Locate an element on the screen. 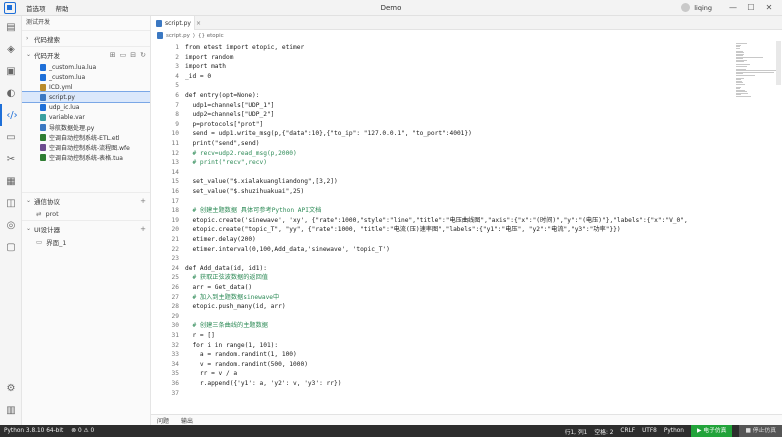 Image resolution: width=782 pixels, height=437 pixels. code-line: 24 def Add_data(id, id1): is located at coordinates (442, 269).